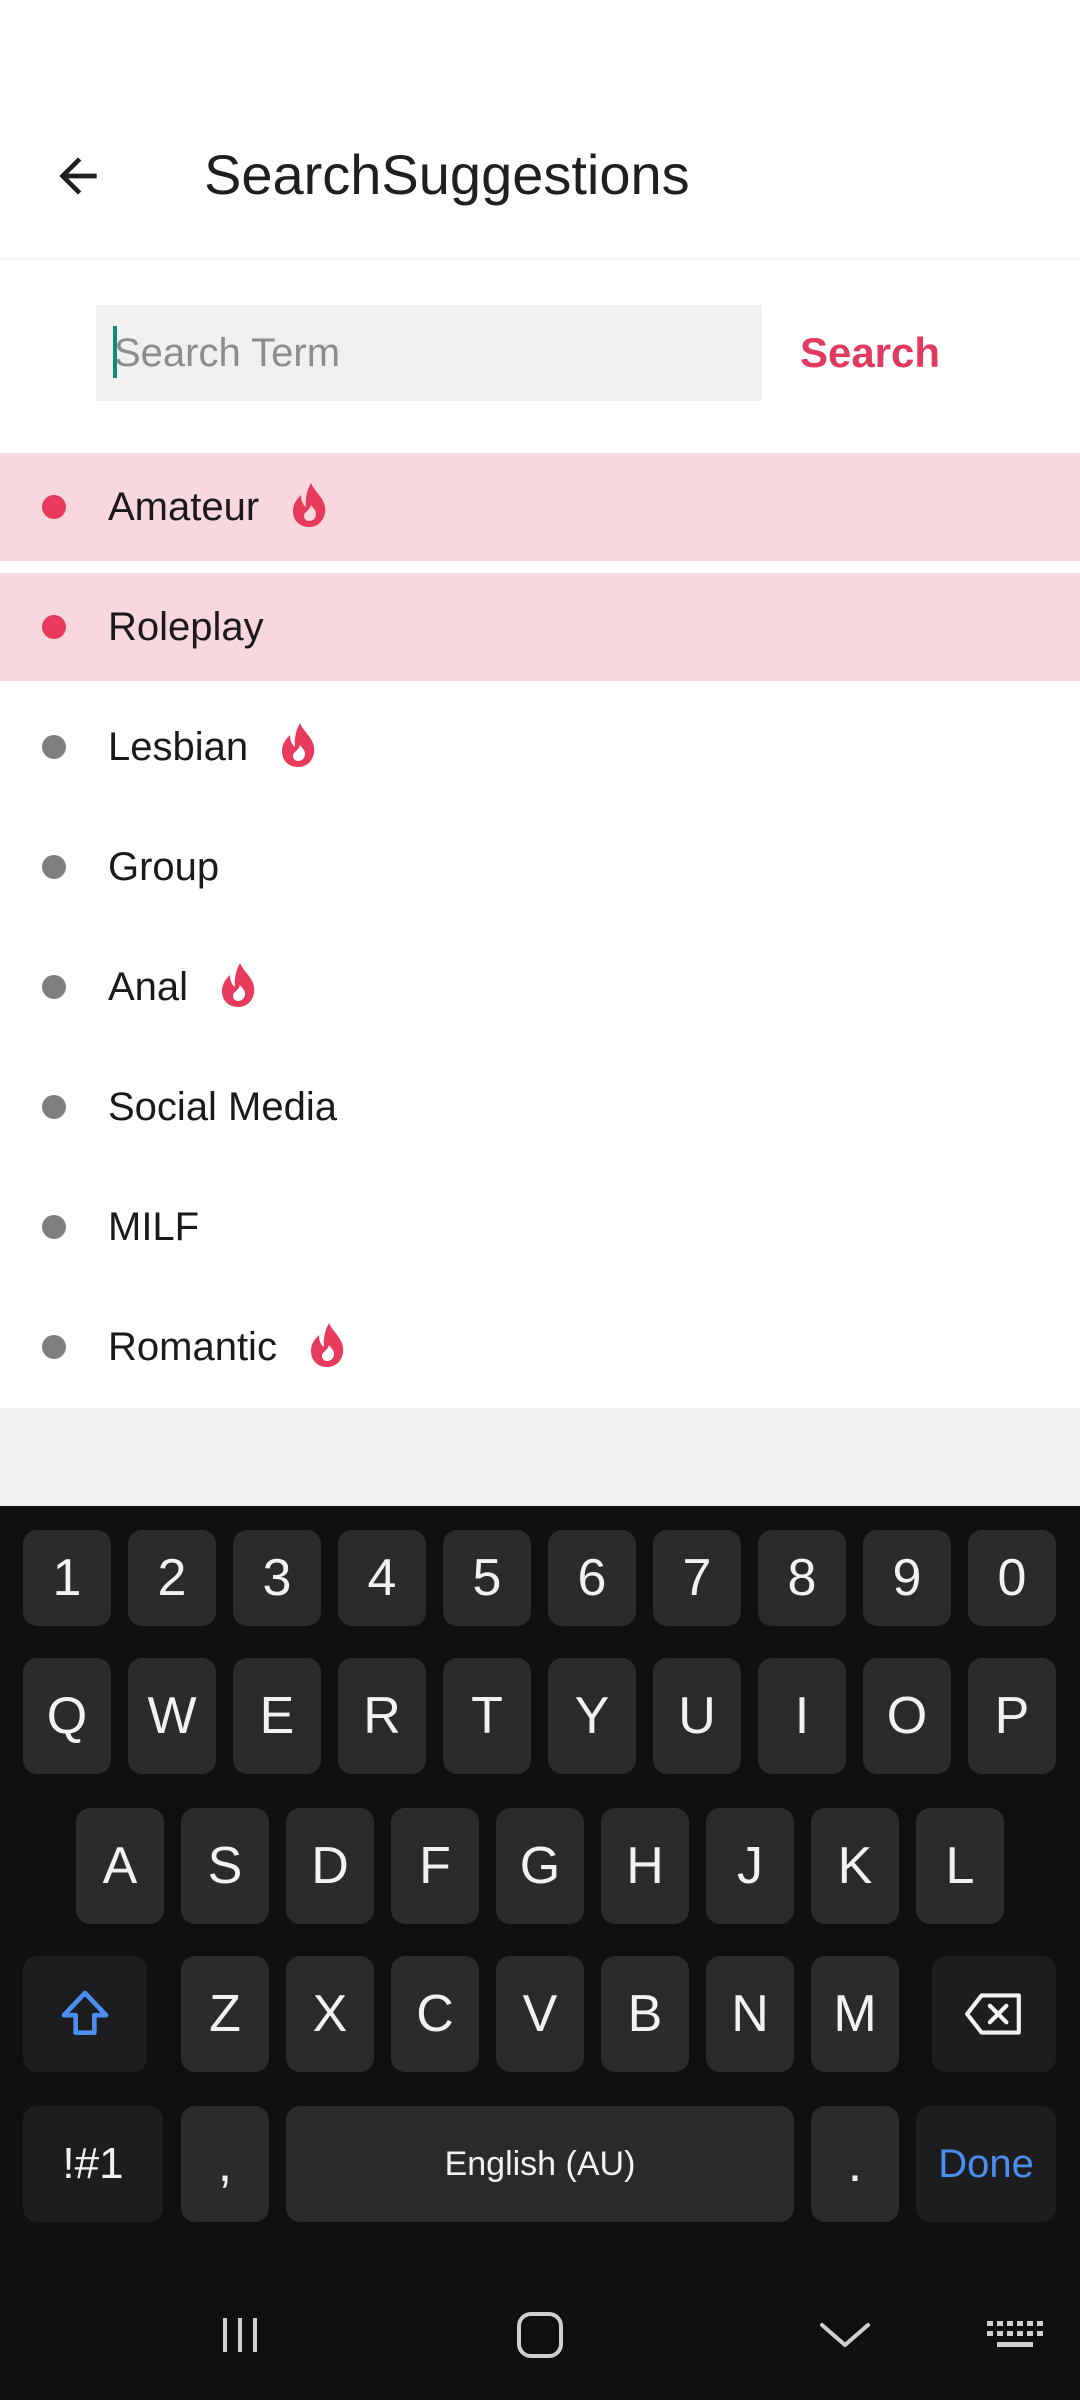 This screenshot has width=1080, height=2400. I want to click on search-button: Search, so click(870, 353).